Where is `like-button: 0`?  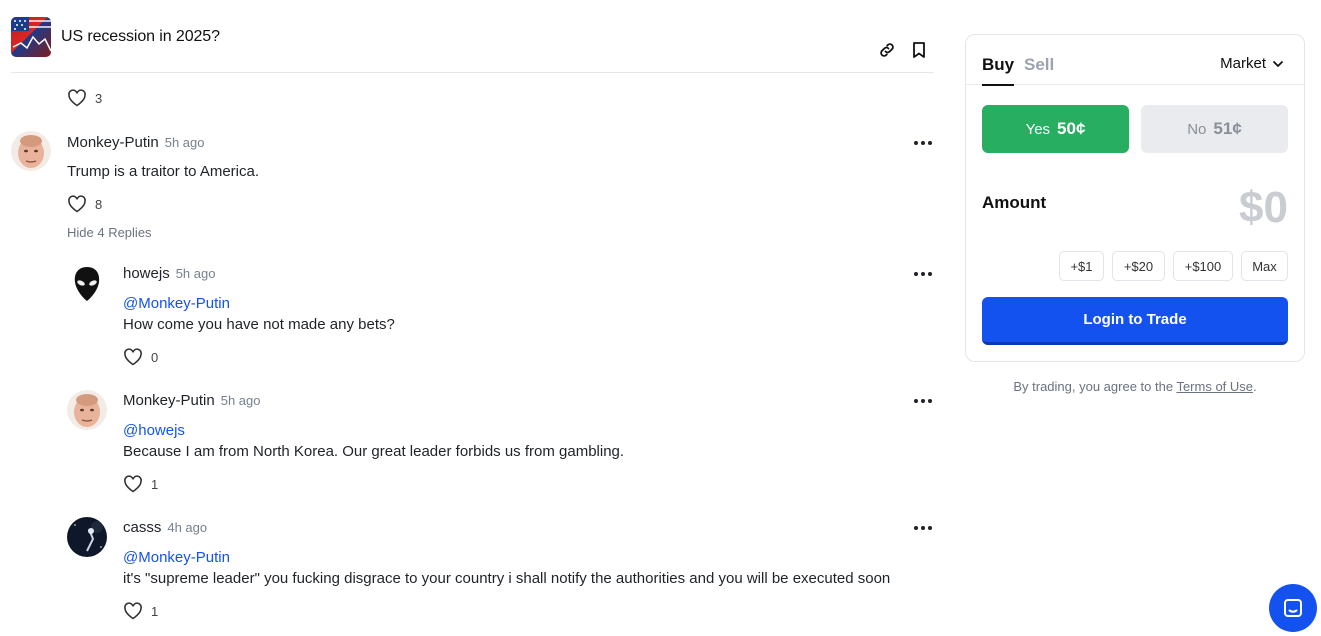 like-button: 0 is located at coordinates (140, 357).